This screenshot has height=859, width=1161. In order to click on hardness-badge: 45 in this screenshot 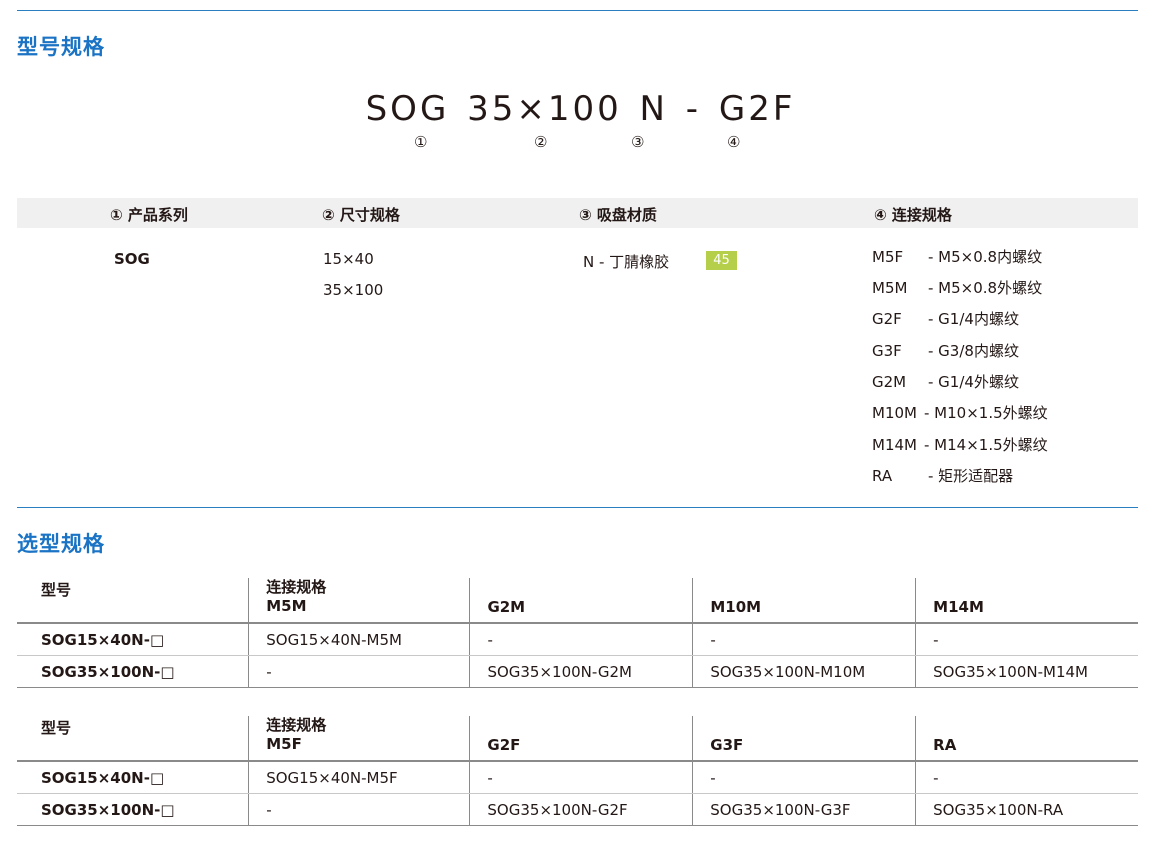, I will do `click(721, 260)`.